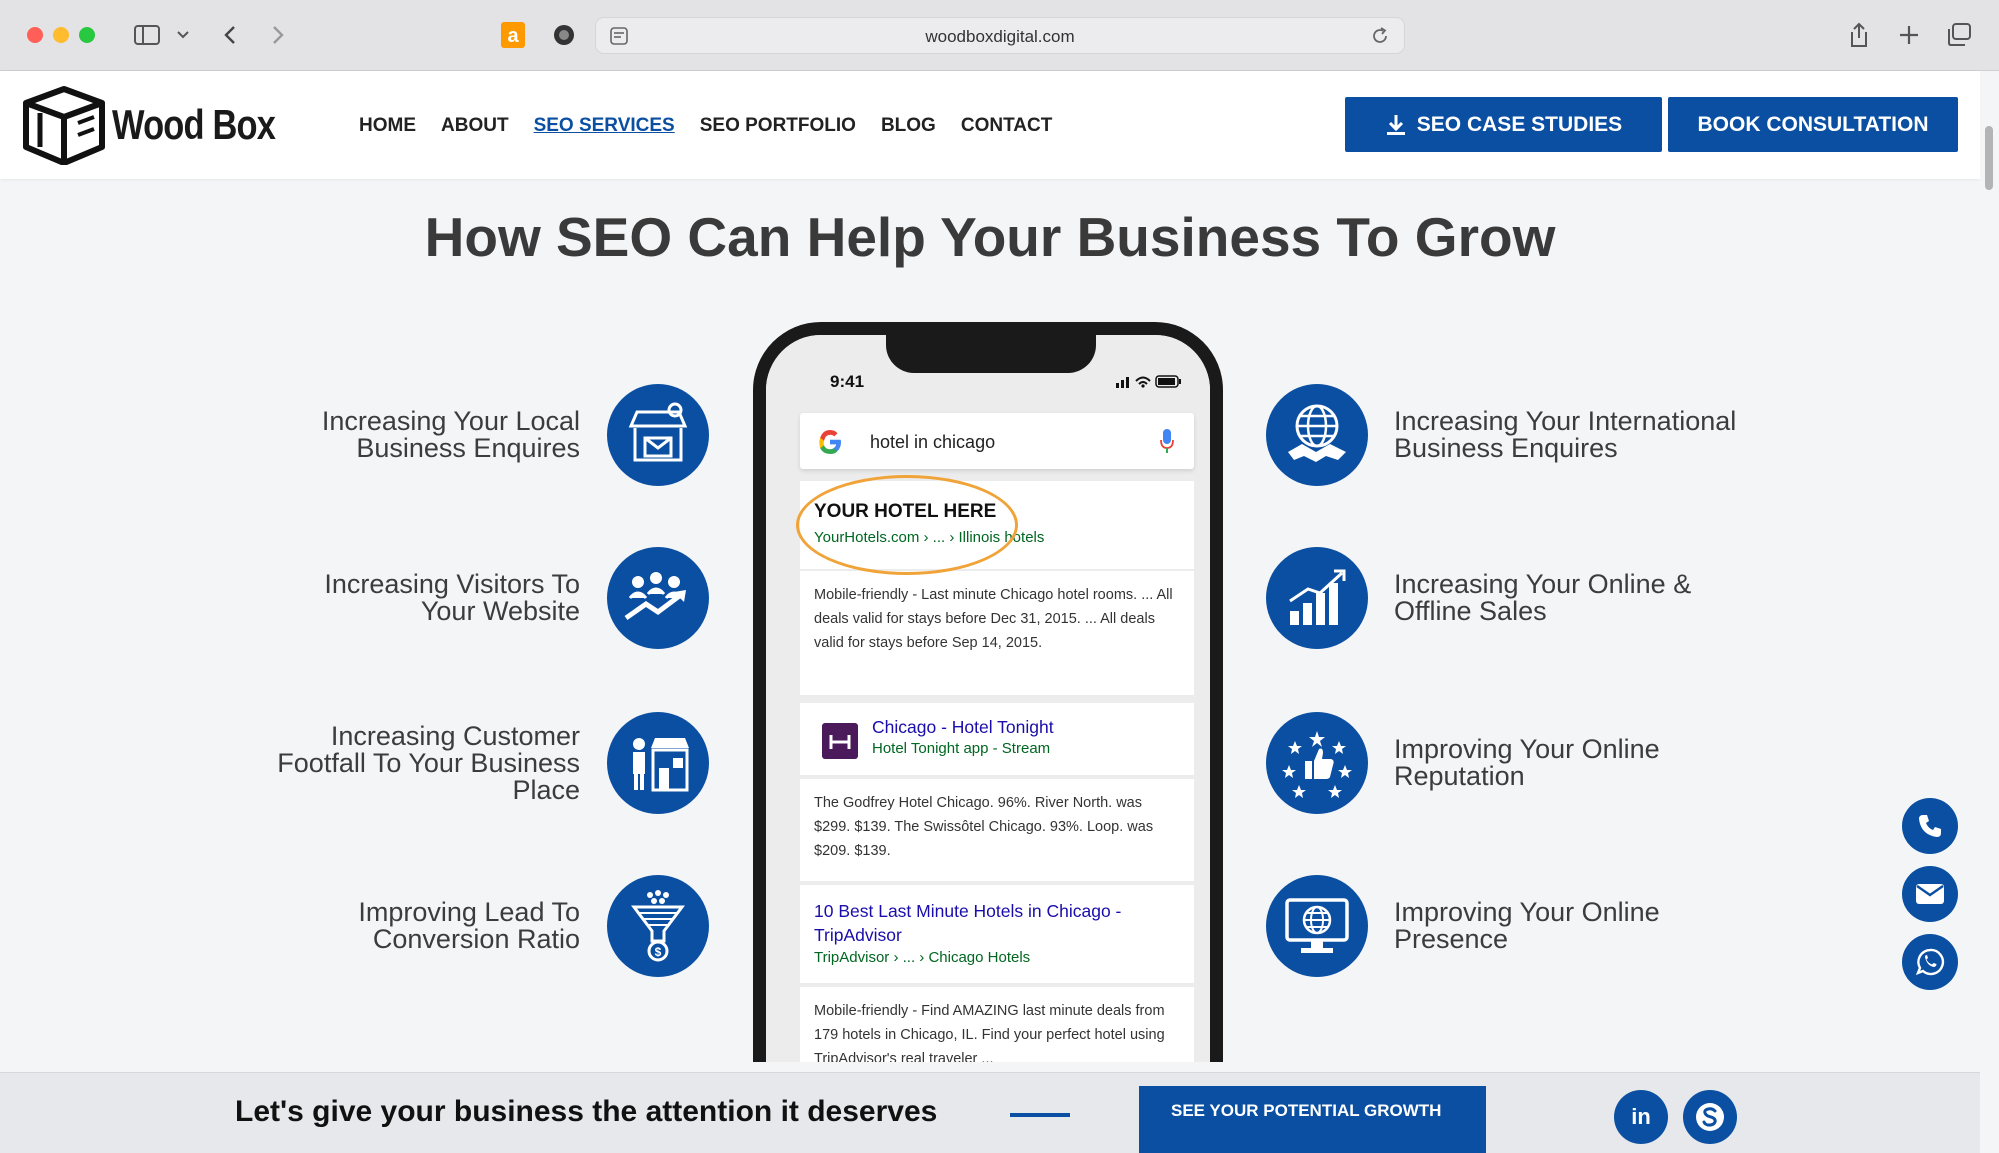  Describe the element at coordinates (1989, 158) in the screenshot. I see `page-scrollbar-thumb` at that location.